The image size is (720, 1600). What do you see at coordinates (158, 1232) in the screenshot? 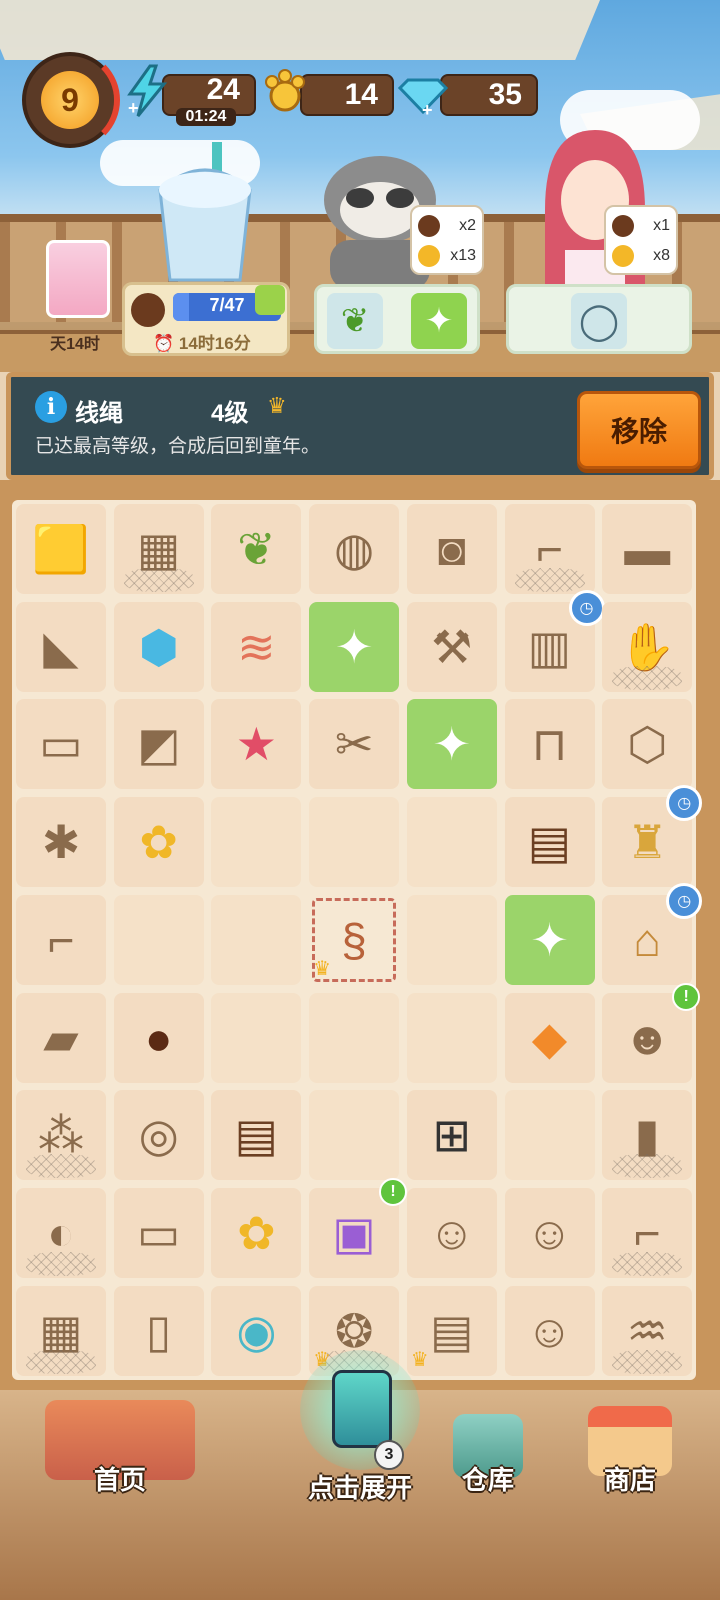
I see `board-item-soap: ▭` at bounding box center [158, 1232].